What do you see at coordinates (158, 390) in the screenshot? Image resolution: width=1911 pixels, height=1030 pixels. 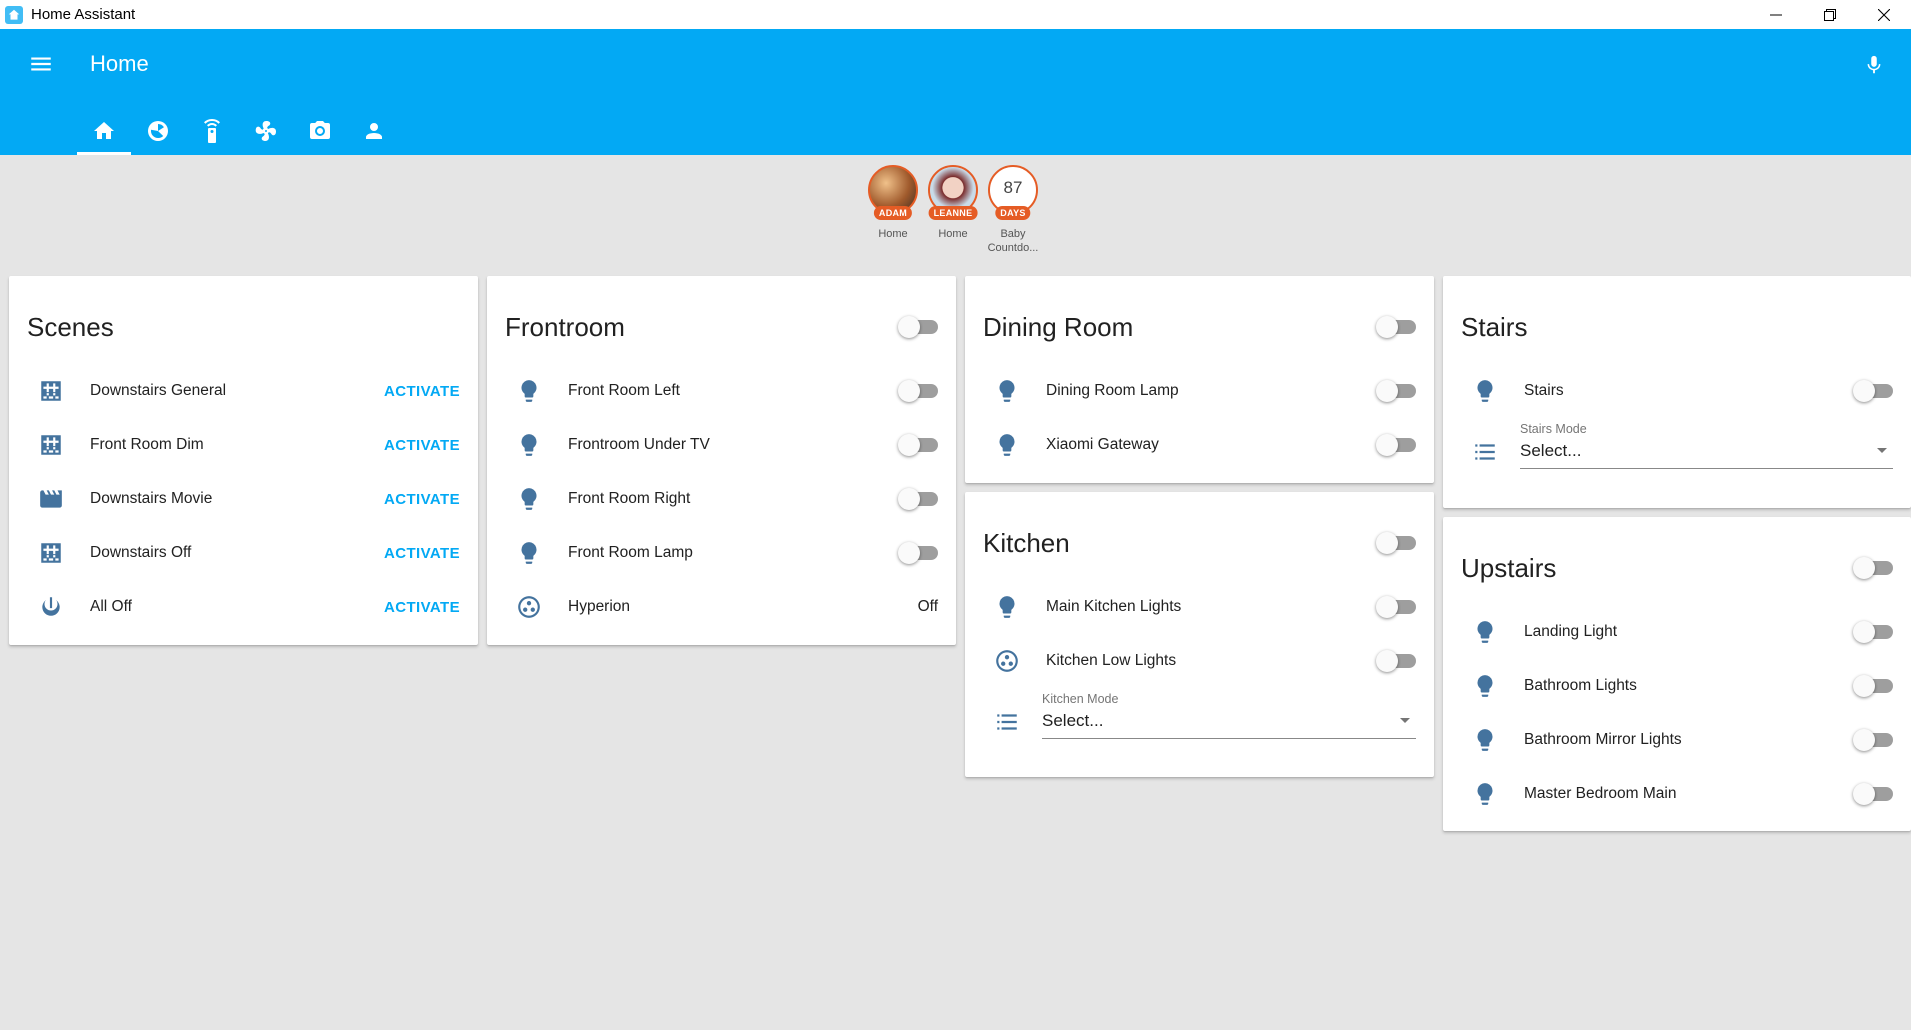 I see `scene-label: Downstairs General` at bounding box center [158, 390].